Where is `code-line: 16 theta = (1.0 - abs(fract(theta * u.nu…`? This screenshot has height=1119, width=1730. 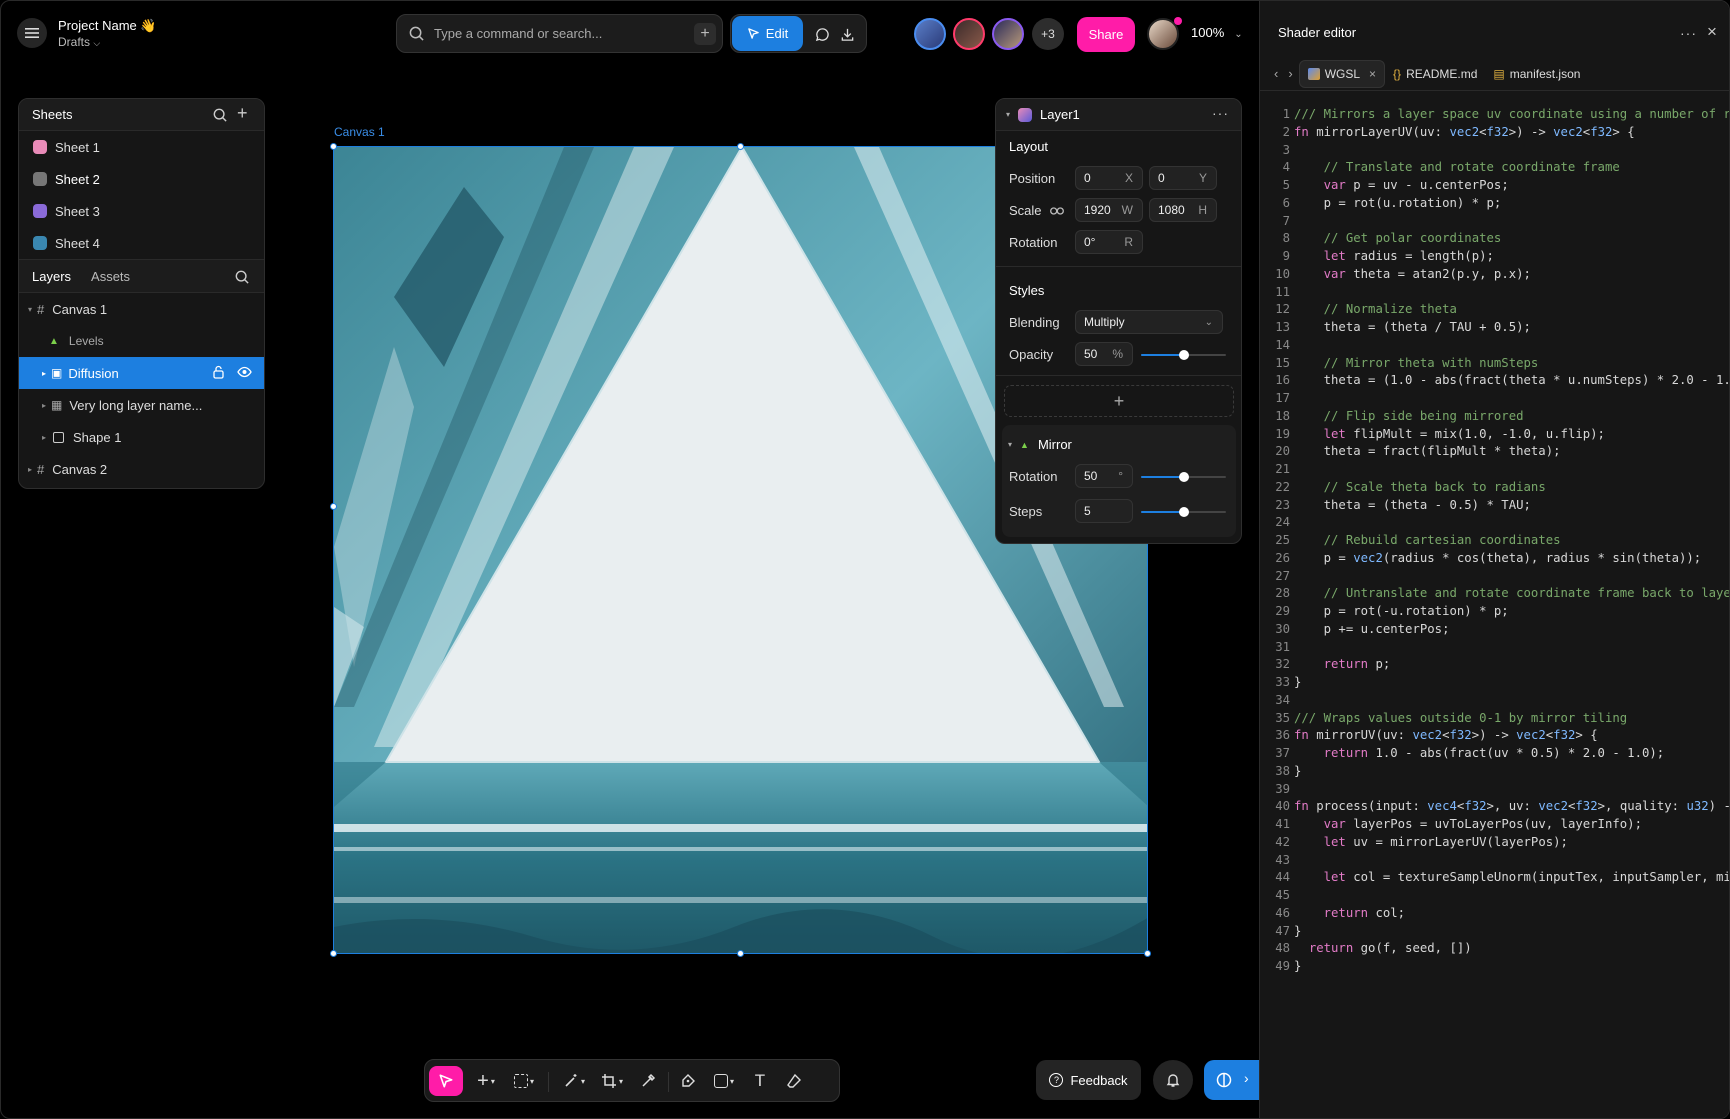
code-line: 16 theta = (1.0 - abs(fract(theta * u.nu… is located at coordinates (1494, 381).